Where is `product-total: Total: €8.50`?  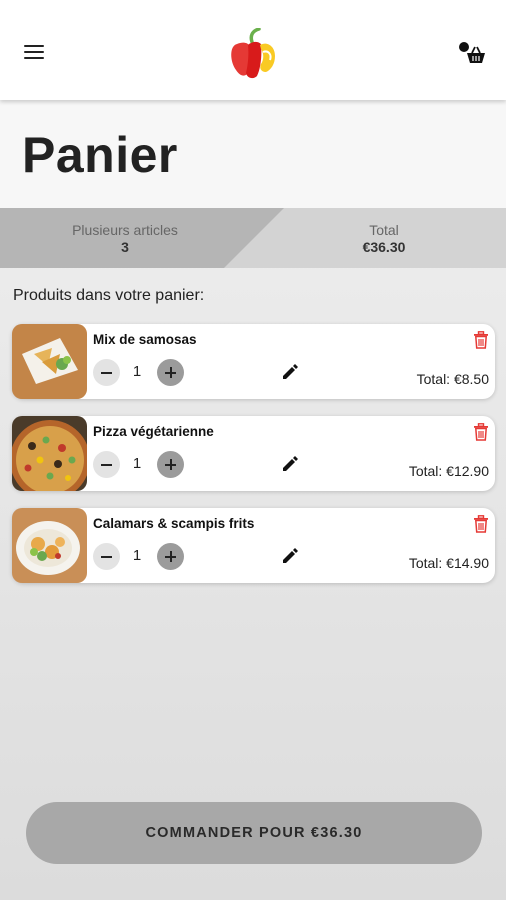
product-total: Total: €8.50 is located at coordinates (452, 379).